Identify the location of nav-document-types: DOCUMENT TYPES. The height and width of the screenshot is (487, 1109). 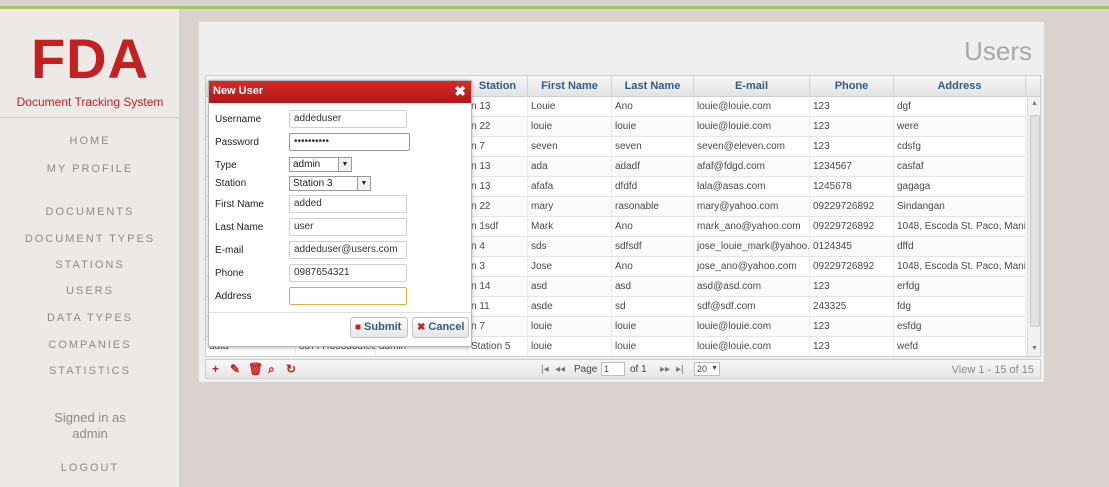
(90, 239).